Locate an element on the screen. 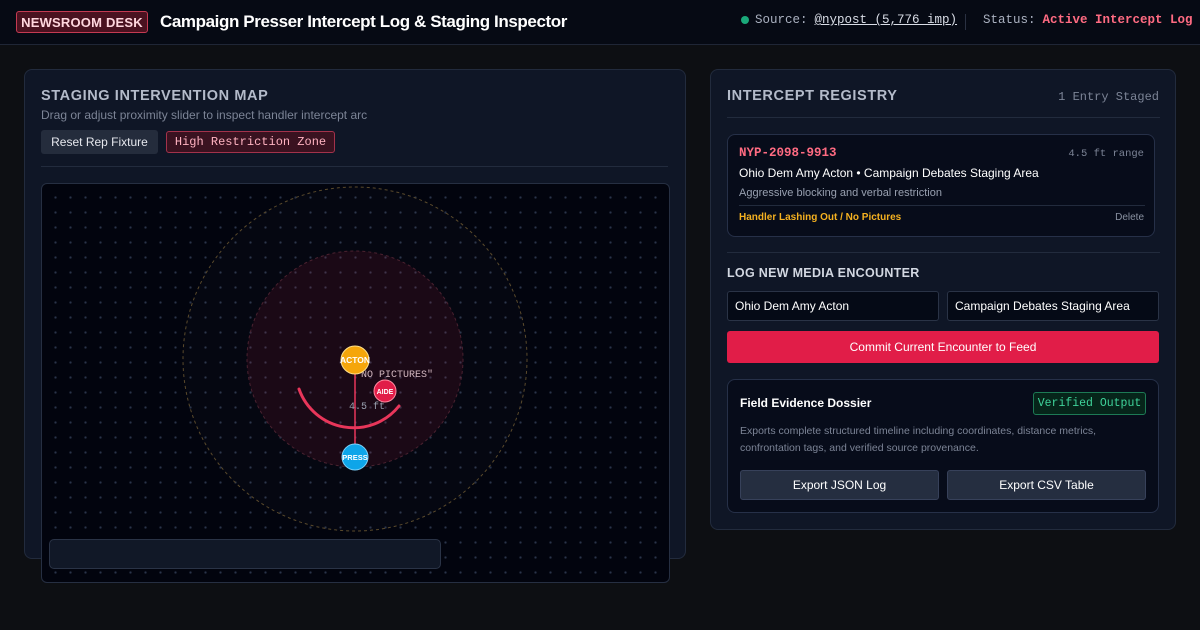 The width and height of the screenshot is (1200, 630). verified-output-chip: Verified Output is located at coordinates (1089, 403).